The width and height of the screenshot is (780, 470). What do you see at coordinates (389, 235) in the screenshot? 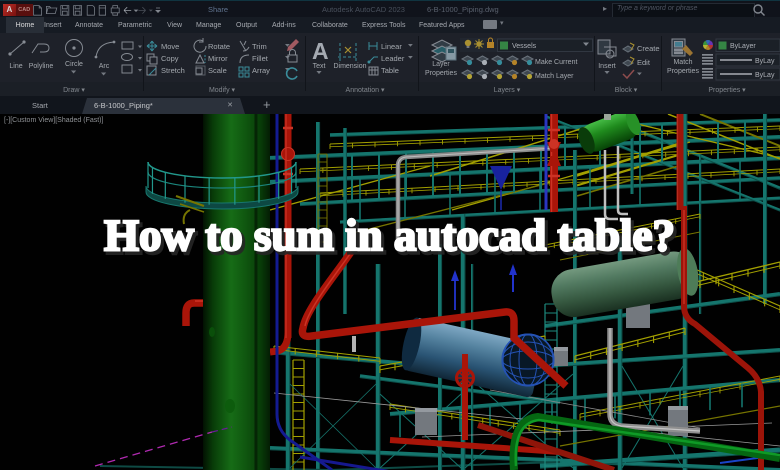
I see `svg-text: How to sum in autocad table?` at bounding box center [389, 235].